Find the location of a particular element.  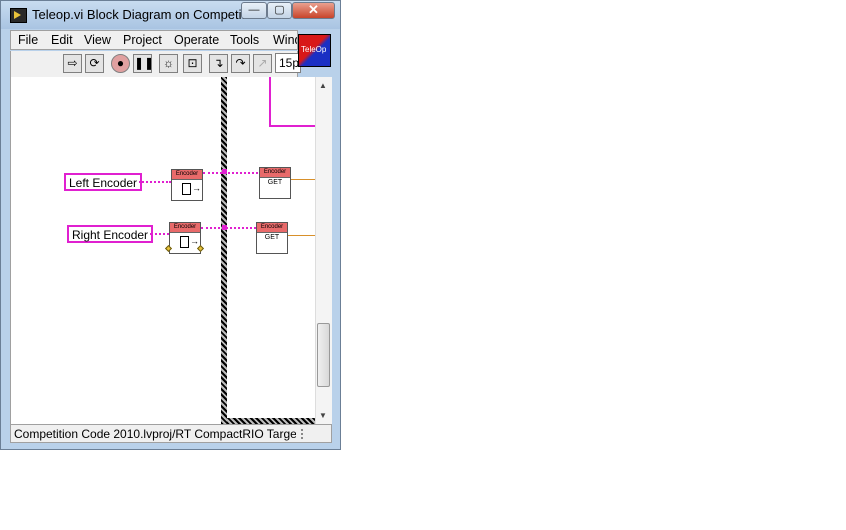

vi-icon: TeleOp is located at coordinates (314, 50).